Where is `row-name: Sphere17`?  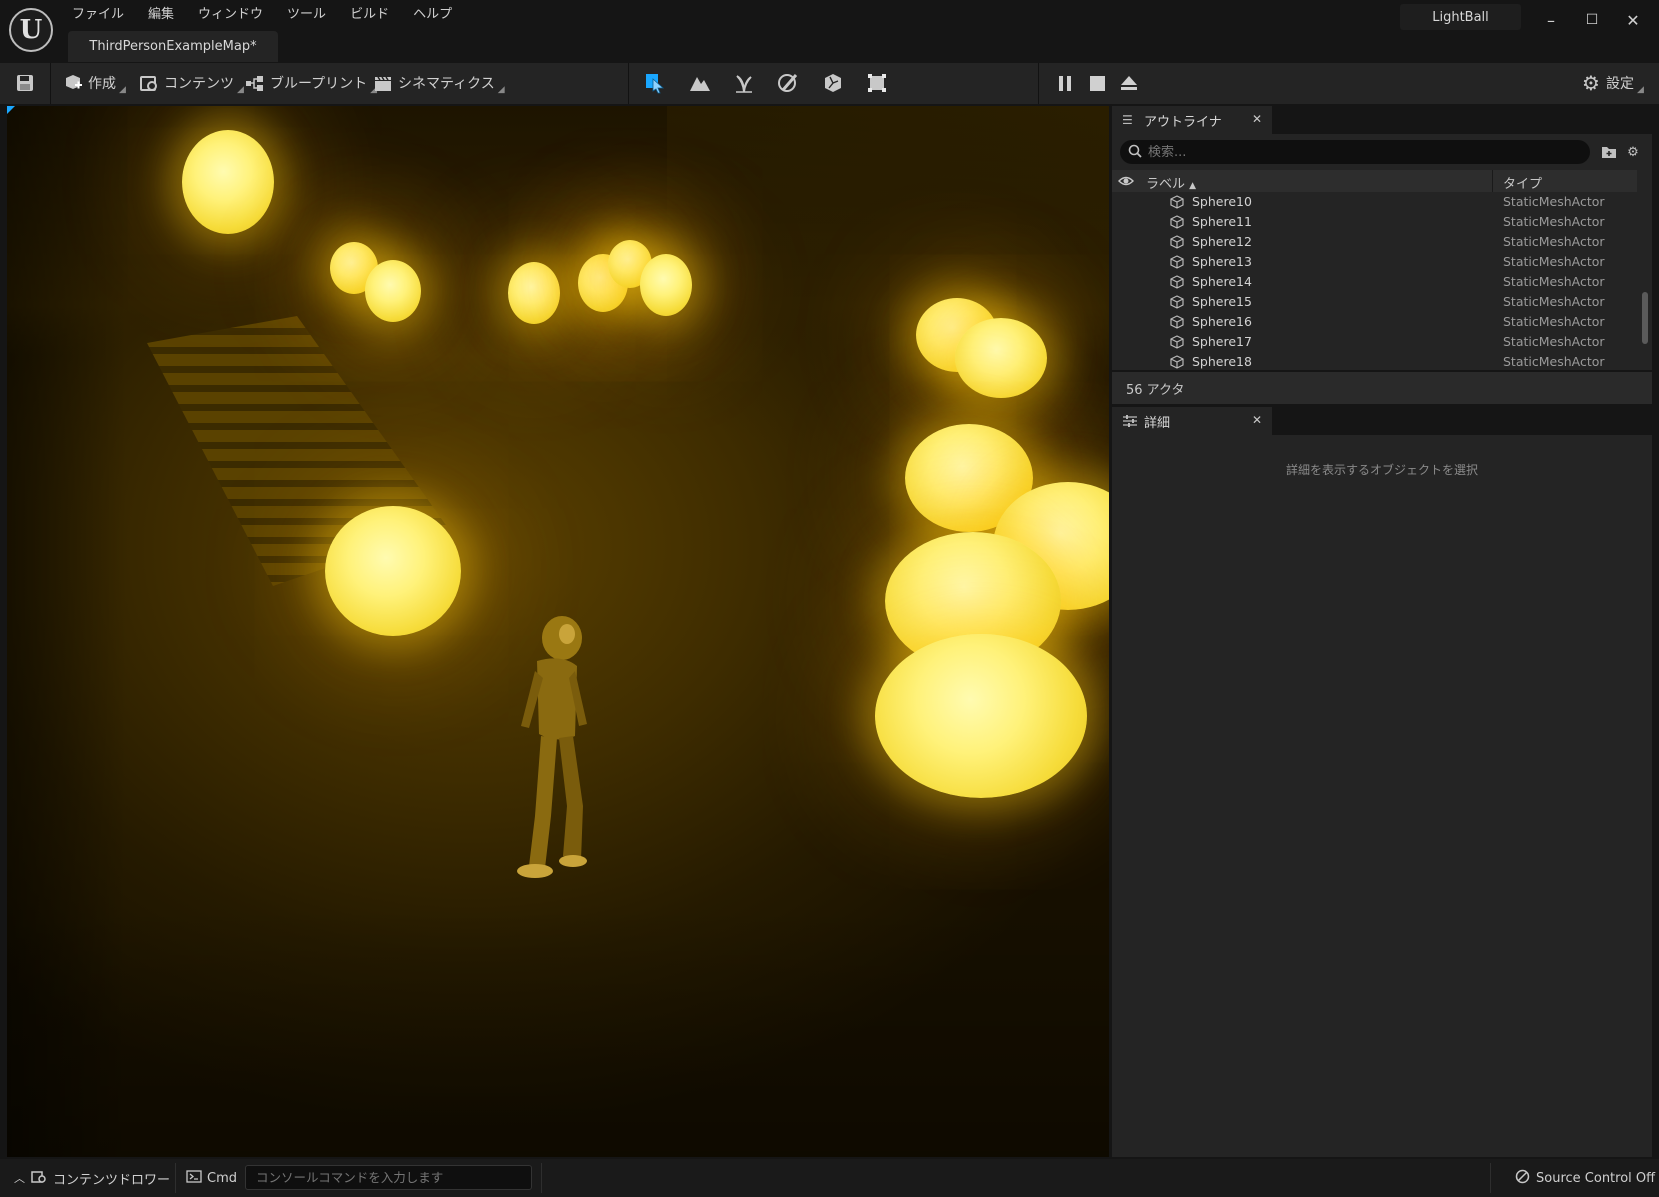 row-name: Sphere17 is located at coordinates (1222, 341).